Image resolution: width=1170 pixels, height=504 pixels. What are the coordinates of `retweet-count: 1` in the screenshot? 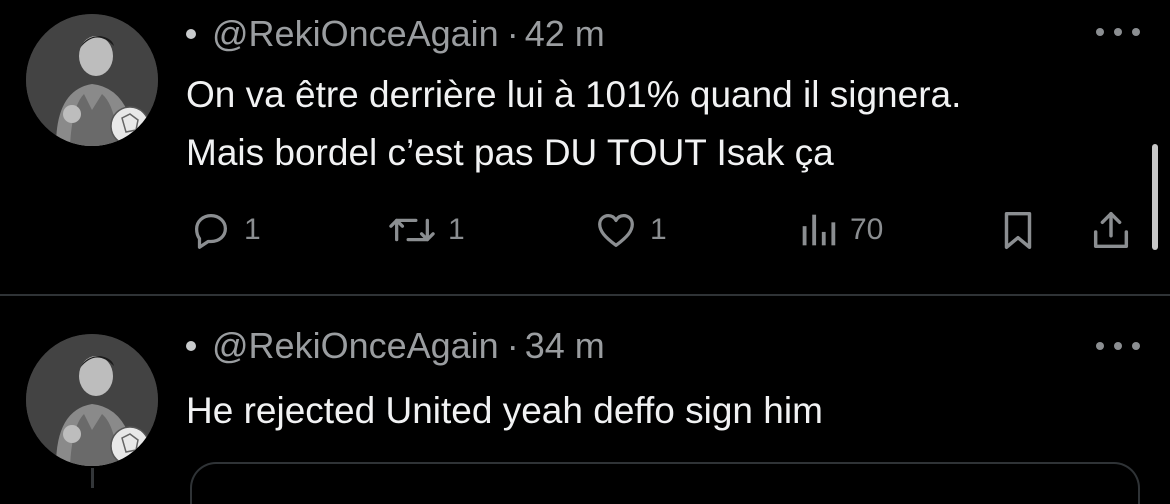 It's located at (456, 229).